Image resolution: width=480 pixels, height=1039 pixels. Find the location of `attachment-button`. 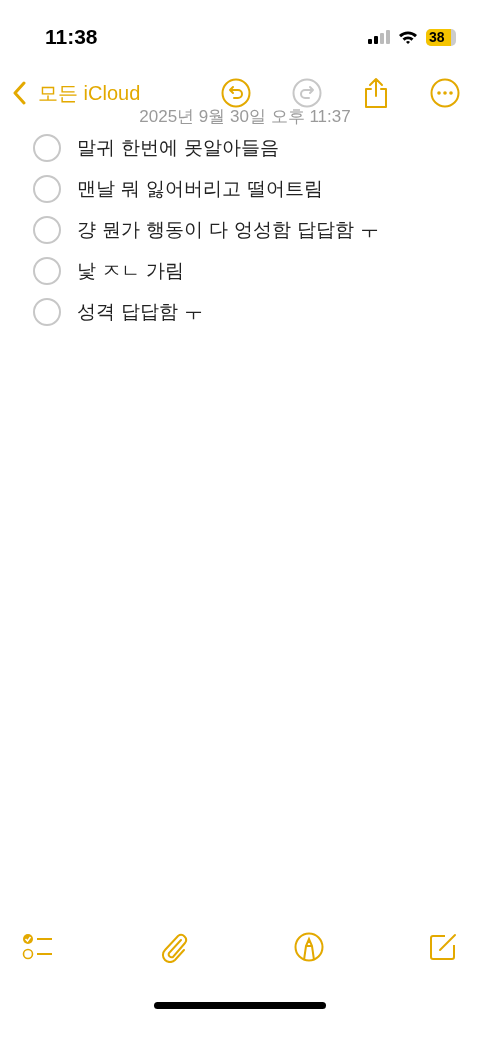

attachment-button is located at coordinates (174, 947).